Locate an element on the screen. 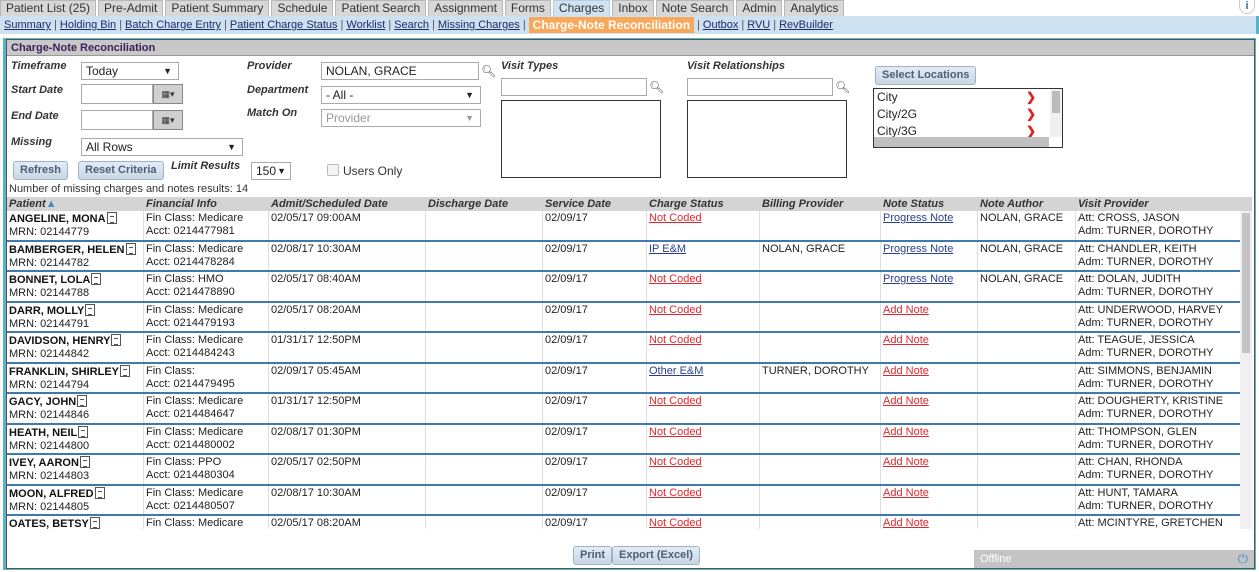 This screenshot has width=1259, height=572. visit-types-input is located at coordinates (574, 87).